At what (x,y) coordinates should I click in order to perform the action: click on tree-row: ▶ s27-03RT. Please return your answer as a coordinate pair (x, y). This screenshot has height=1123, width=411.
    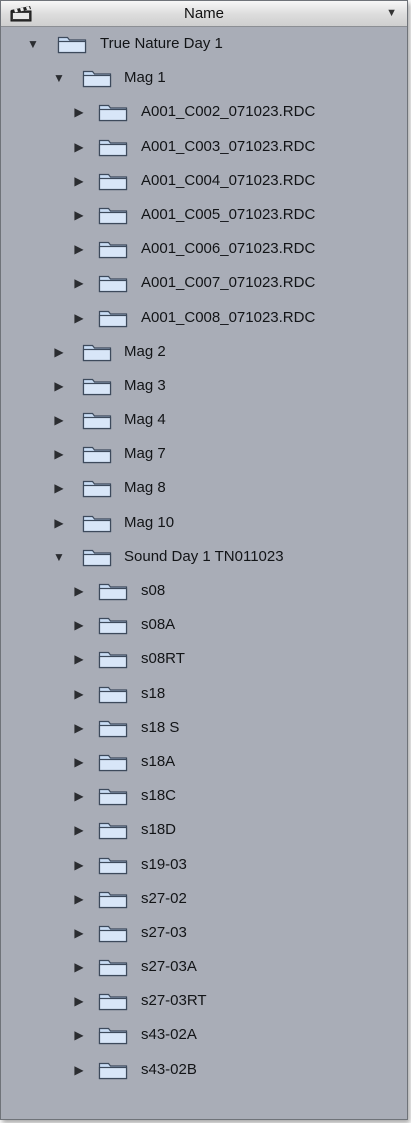
    Looking at the image, I should click on (204, 1001).